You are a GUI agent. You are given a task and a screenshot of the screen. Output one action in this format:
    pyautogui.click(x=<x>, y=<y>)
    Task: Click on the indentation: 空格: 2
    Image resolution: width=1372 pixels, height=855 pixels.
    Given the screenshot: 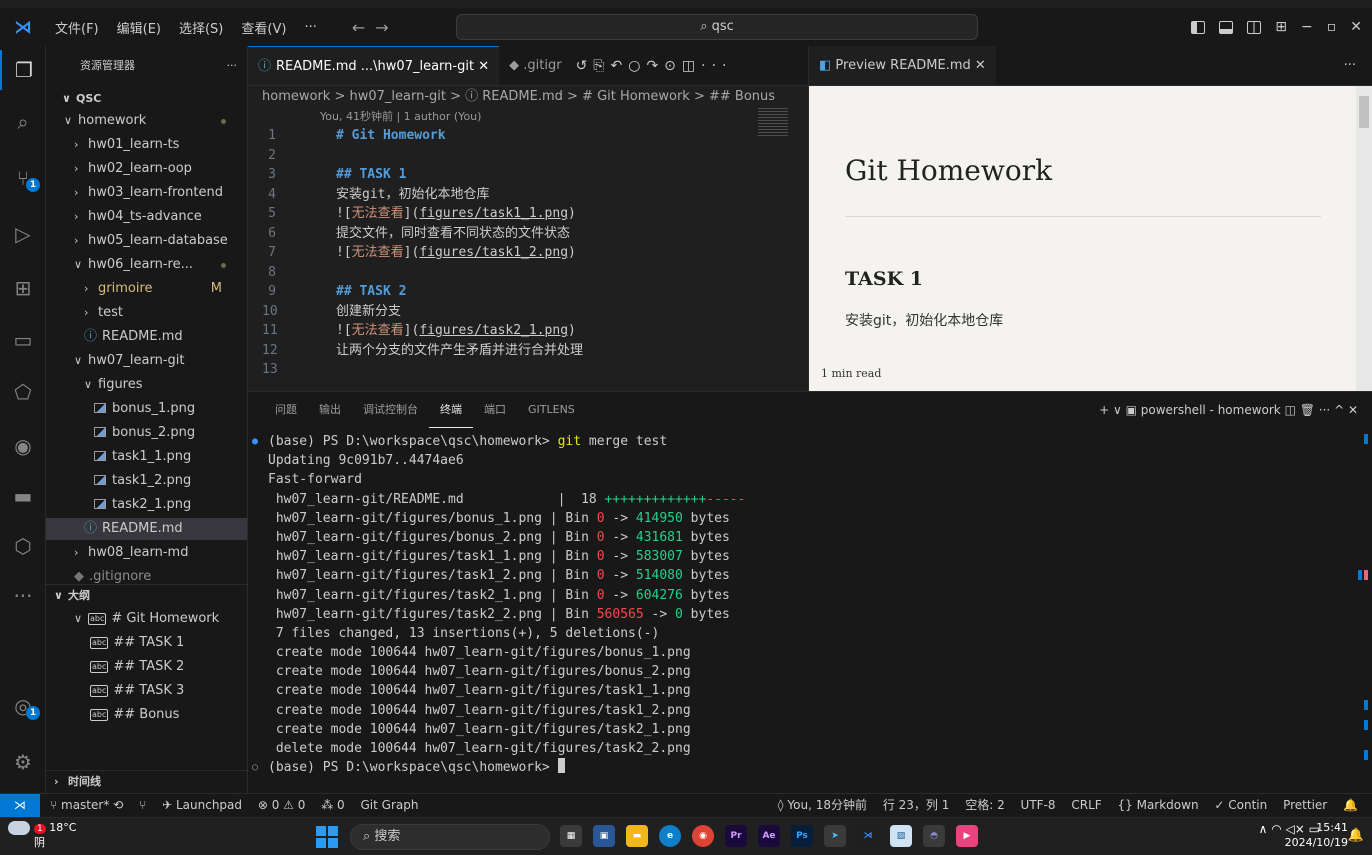 What is the action you would take?
    pyautogui.click(x=985, y=805)
    